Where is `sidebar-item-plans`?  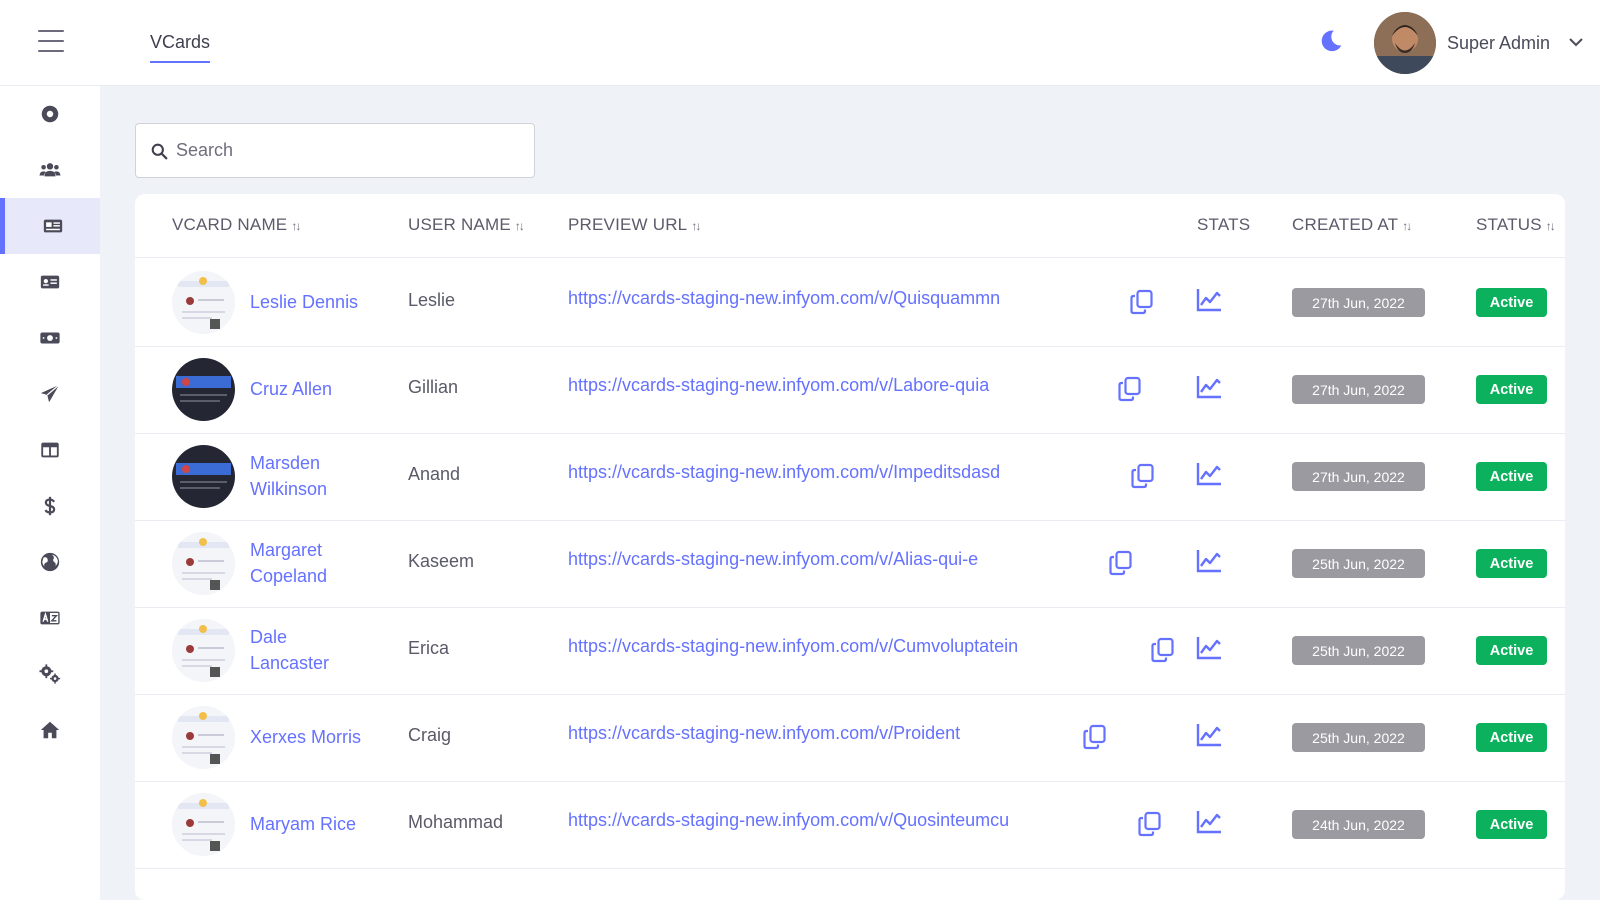
sidebar-item-plans is located at coordinates (50, 506).